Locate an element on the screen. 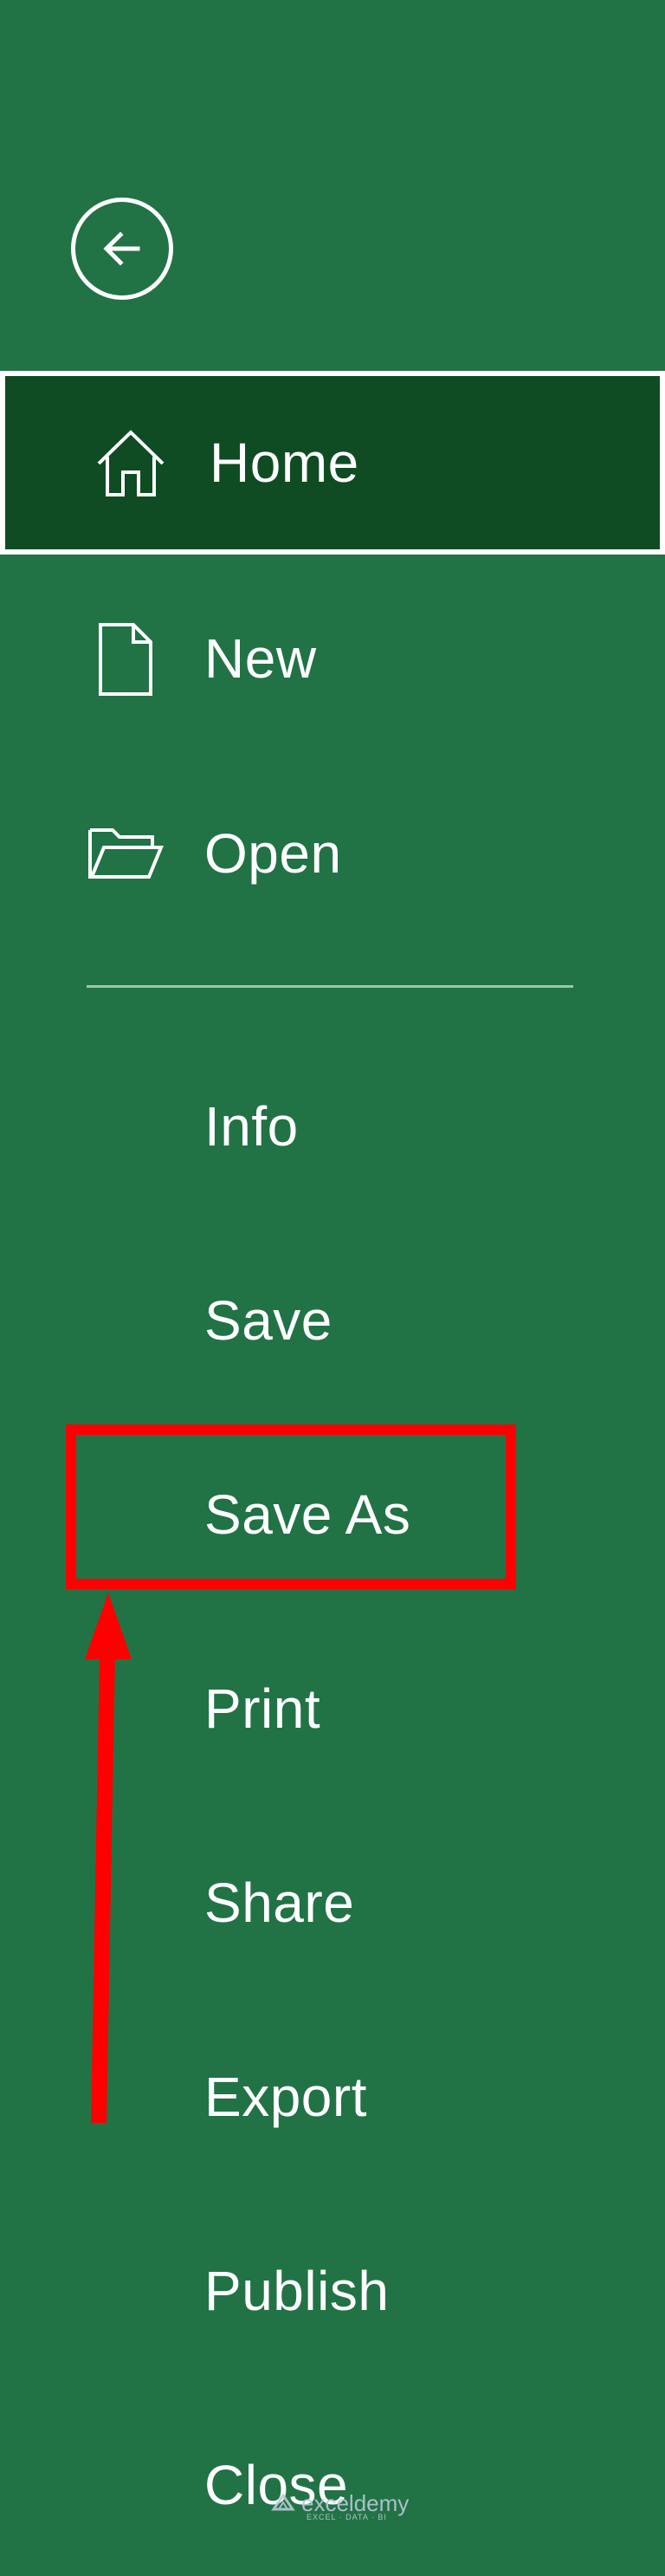  menu-item-save: Save is located at coordinates (332, 1321).